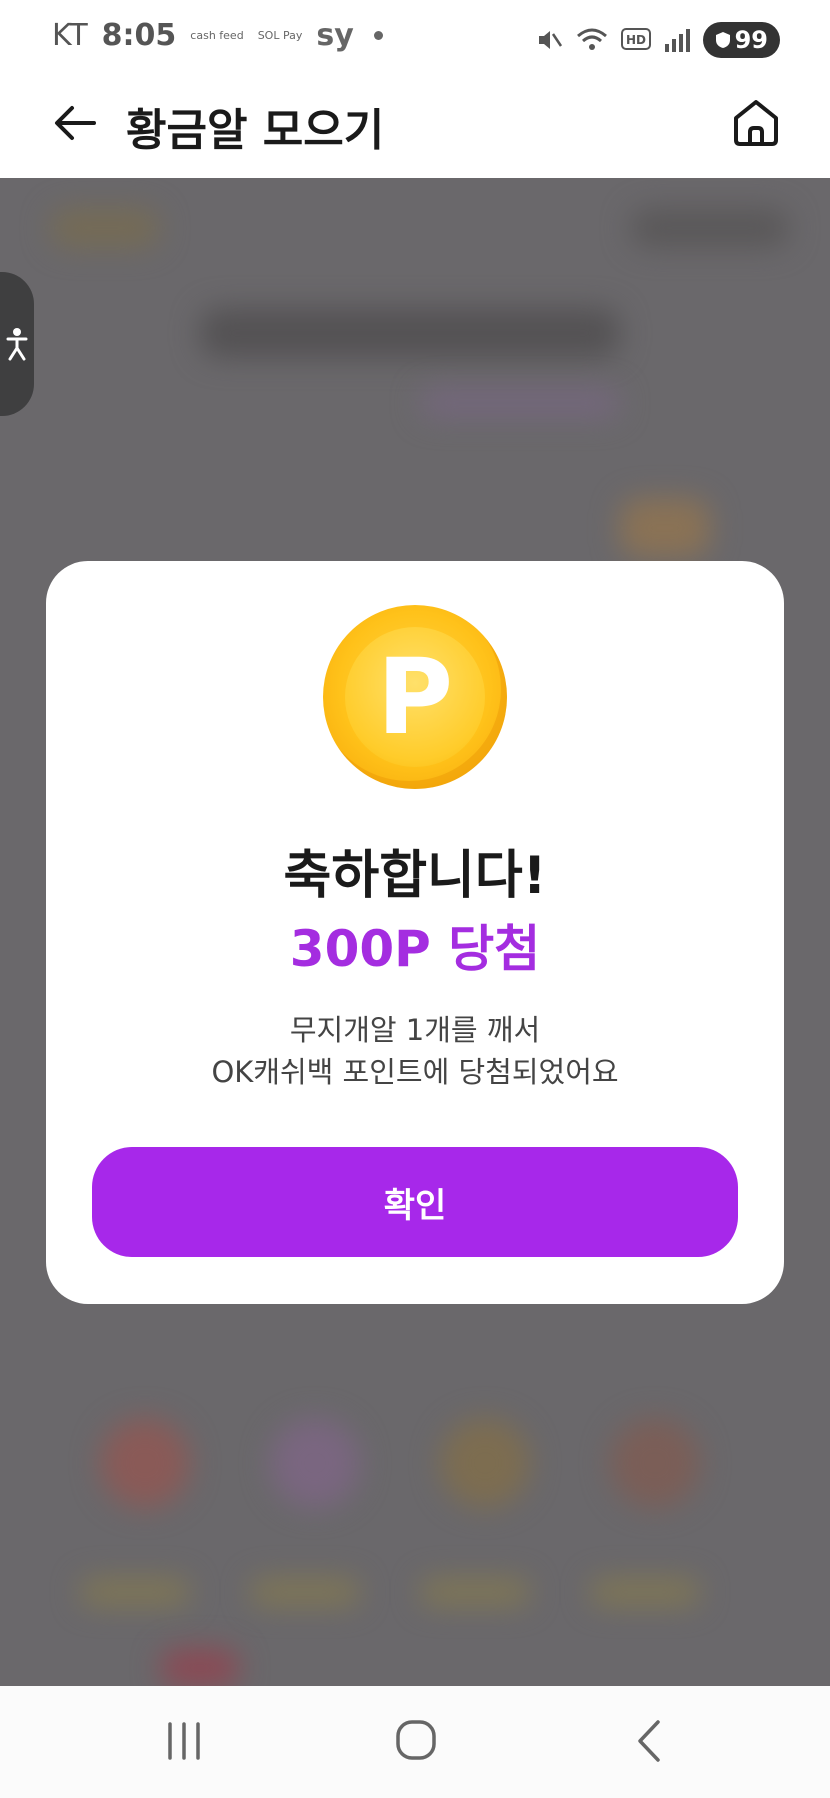 Image resolution: width=830 pixels, height=1798 pixels. I want to click on status-left: KT 8:05 cash feed SOL Pay sy, so click(217, 35).